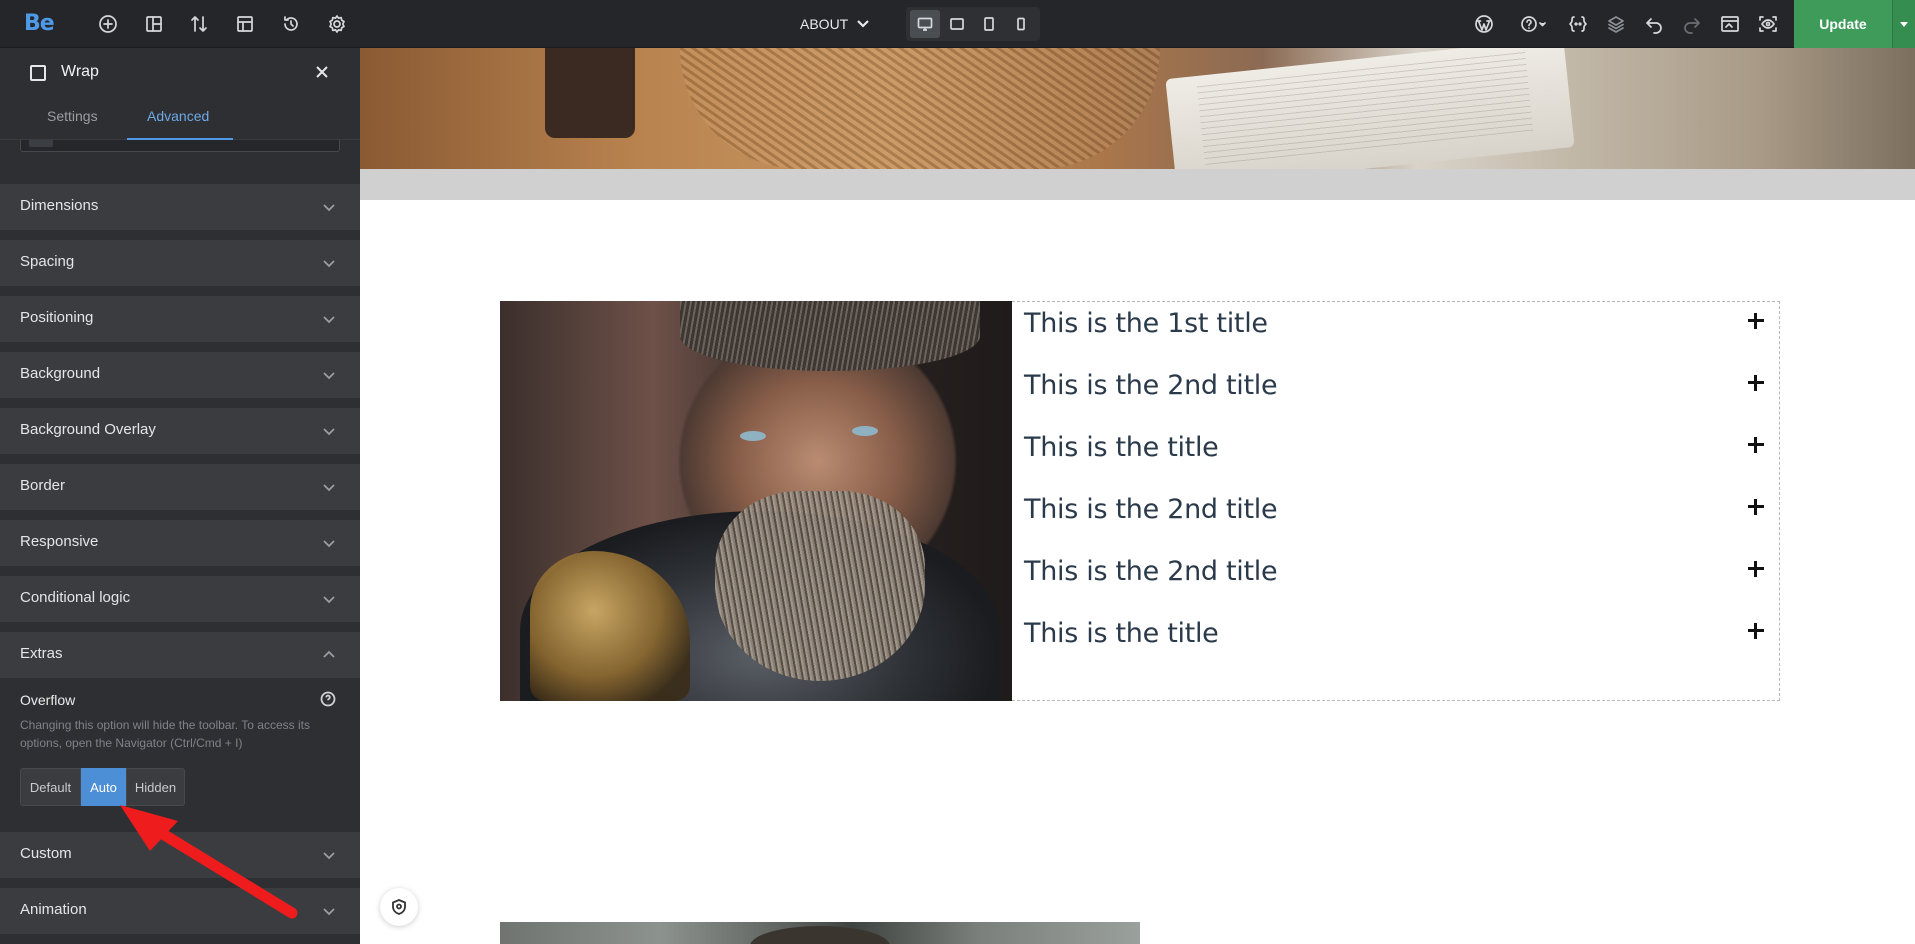 The height and width of the screenshot is (944, 1915). What do you see at coordinates (1692, 24) in the screenshot?
I see `redo-icon` at bounding box center [1692, 24].